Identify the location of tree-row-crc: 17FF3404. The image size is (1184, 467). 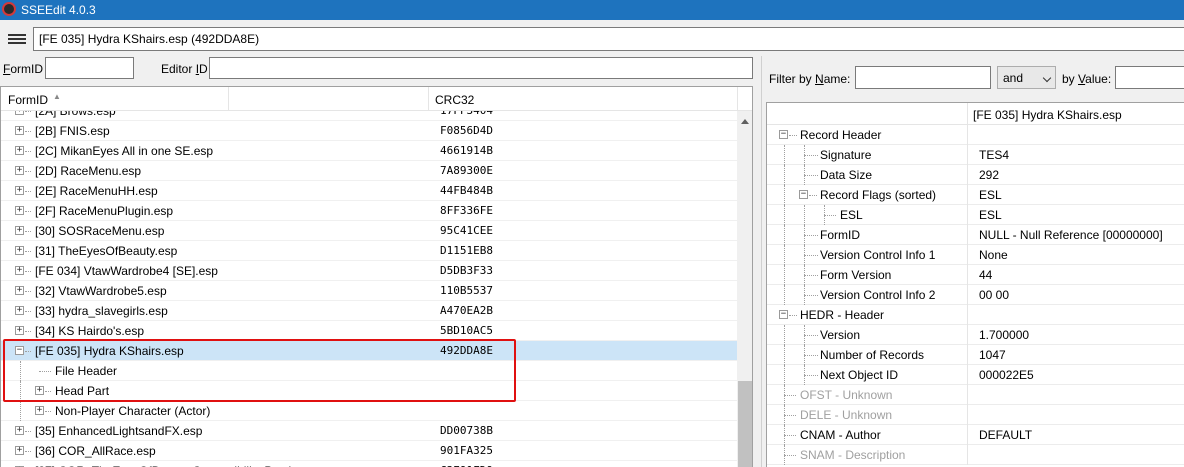
(466, 114).